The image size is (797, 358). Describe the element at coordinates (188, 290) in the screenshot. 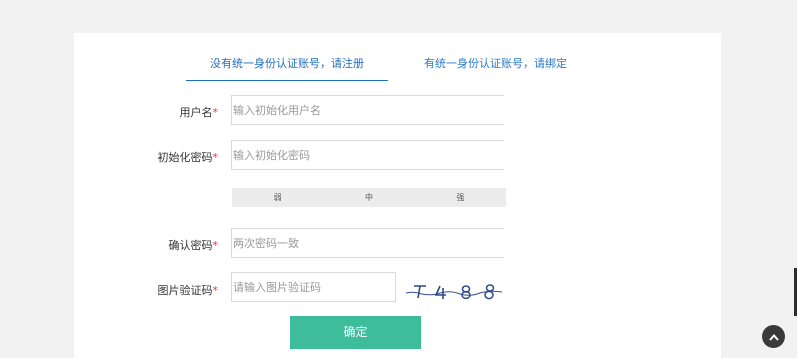

I see `captcha-label: 图片验证码*` at that location.